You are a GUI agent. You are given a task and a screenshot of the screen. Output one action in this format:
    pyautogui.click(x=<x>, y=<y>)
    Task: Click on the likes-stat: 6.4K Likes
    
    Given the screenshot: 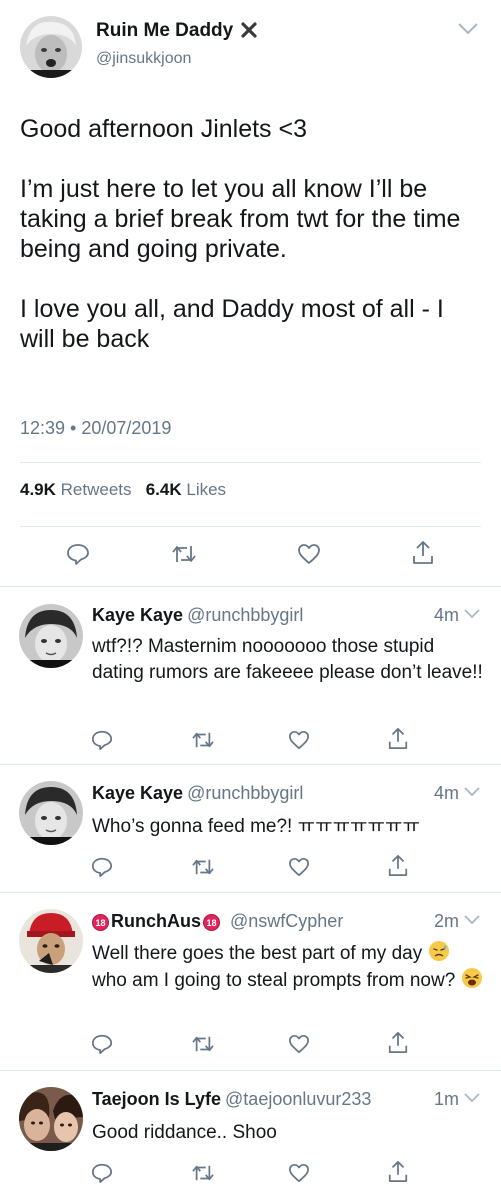 What is the action you would take?
    pyautogui.click(x=186, y=489)
    